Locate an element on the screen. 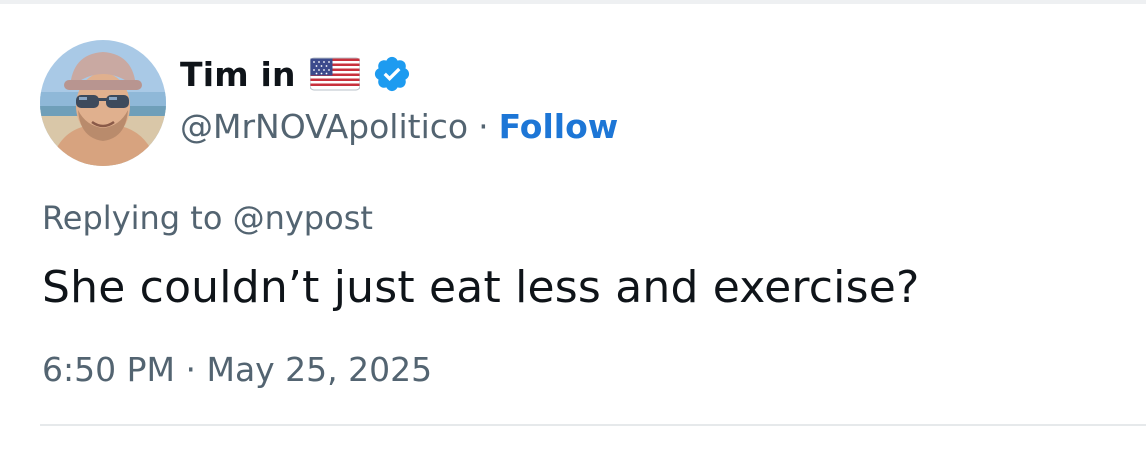  tweet-time: 6:50 PM is located at coordinates (108, 369).